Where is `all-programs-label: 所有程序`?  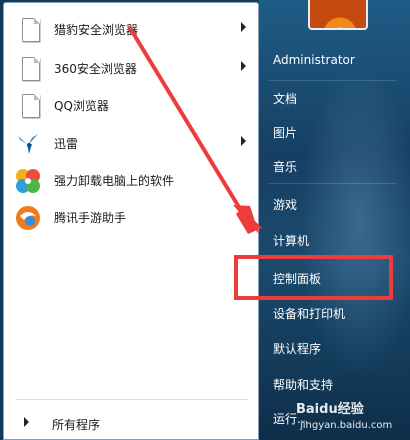 all-programs-label: 所有程序 is located at coordinates (76, 425).